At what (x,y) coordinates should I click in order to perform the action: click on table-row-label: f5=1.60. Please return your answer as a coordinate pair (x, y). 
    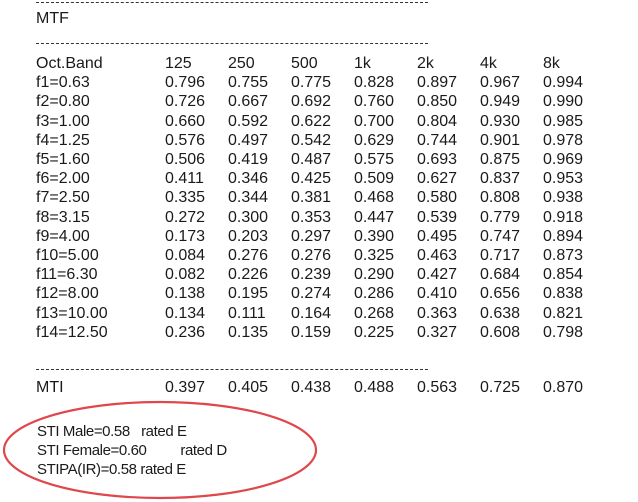
    Looking at the image, I should click on (63, 160).